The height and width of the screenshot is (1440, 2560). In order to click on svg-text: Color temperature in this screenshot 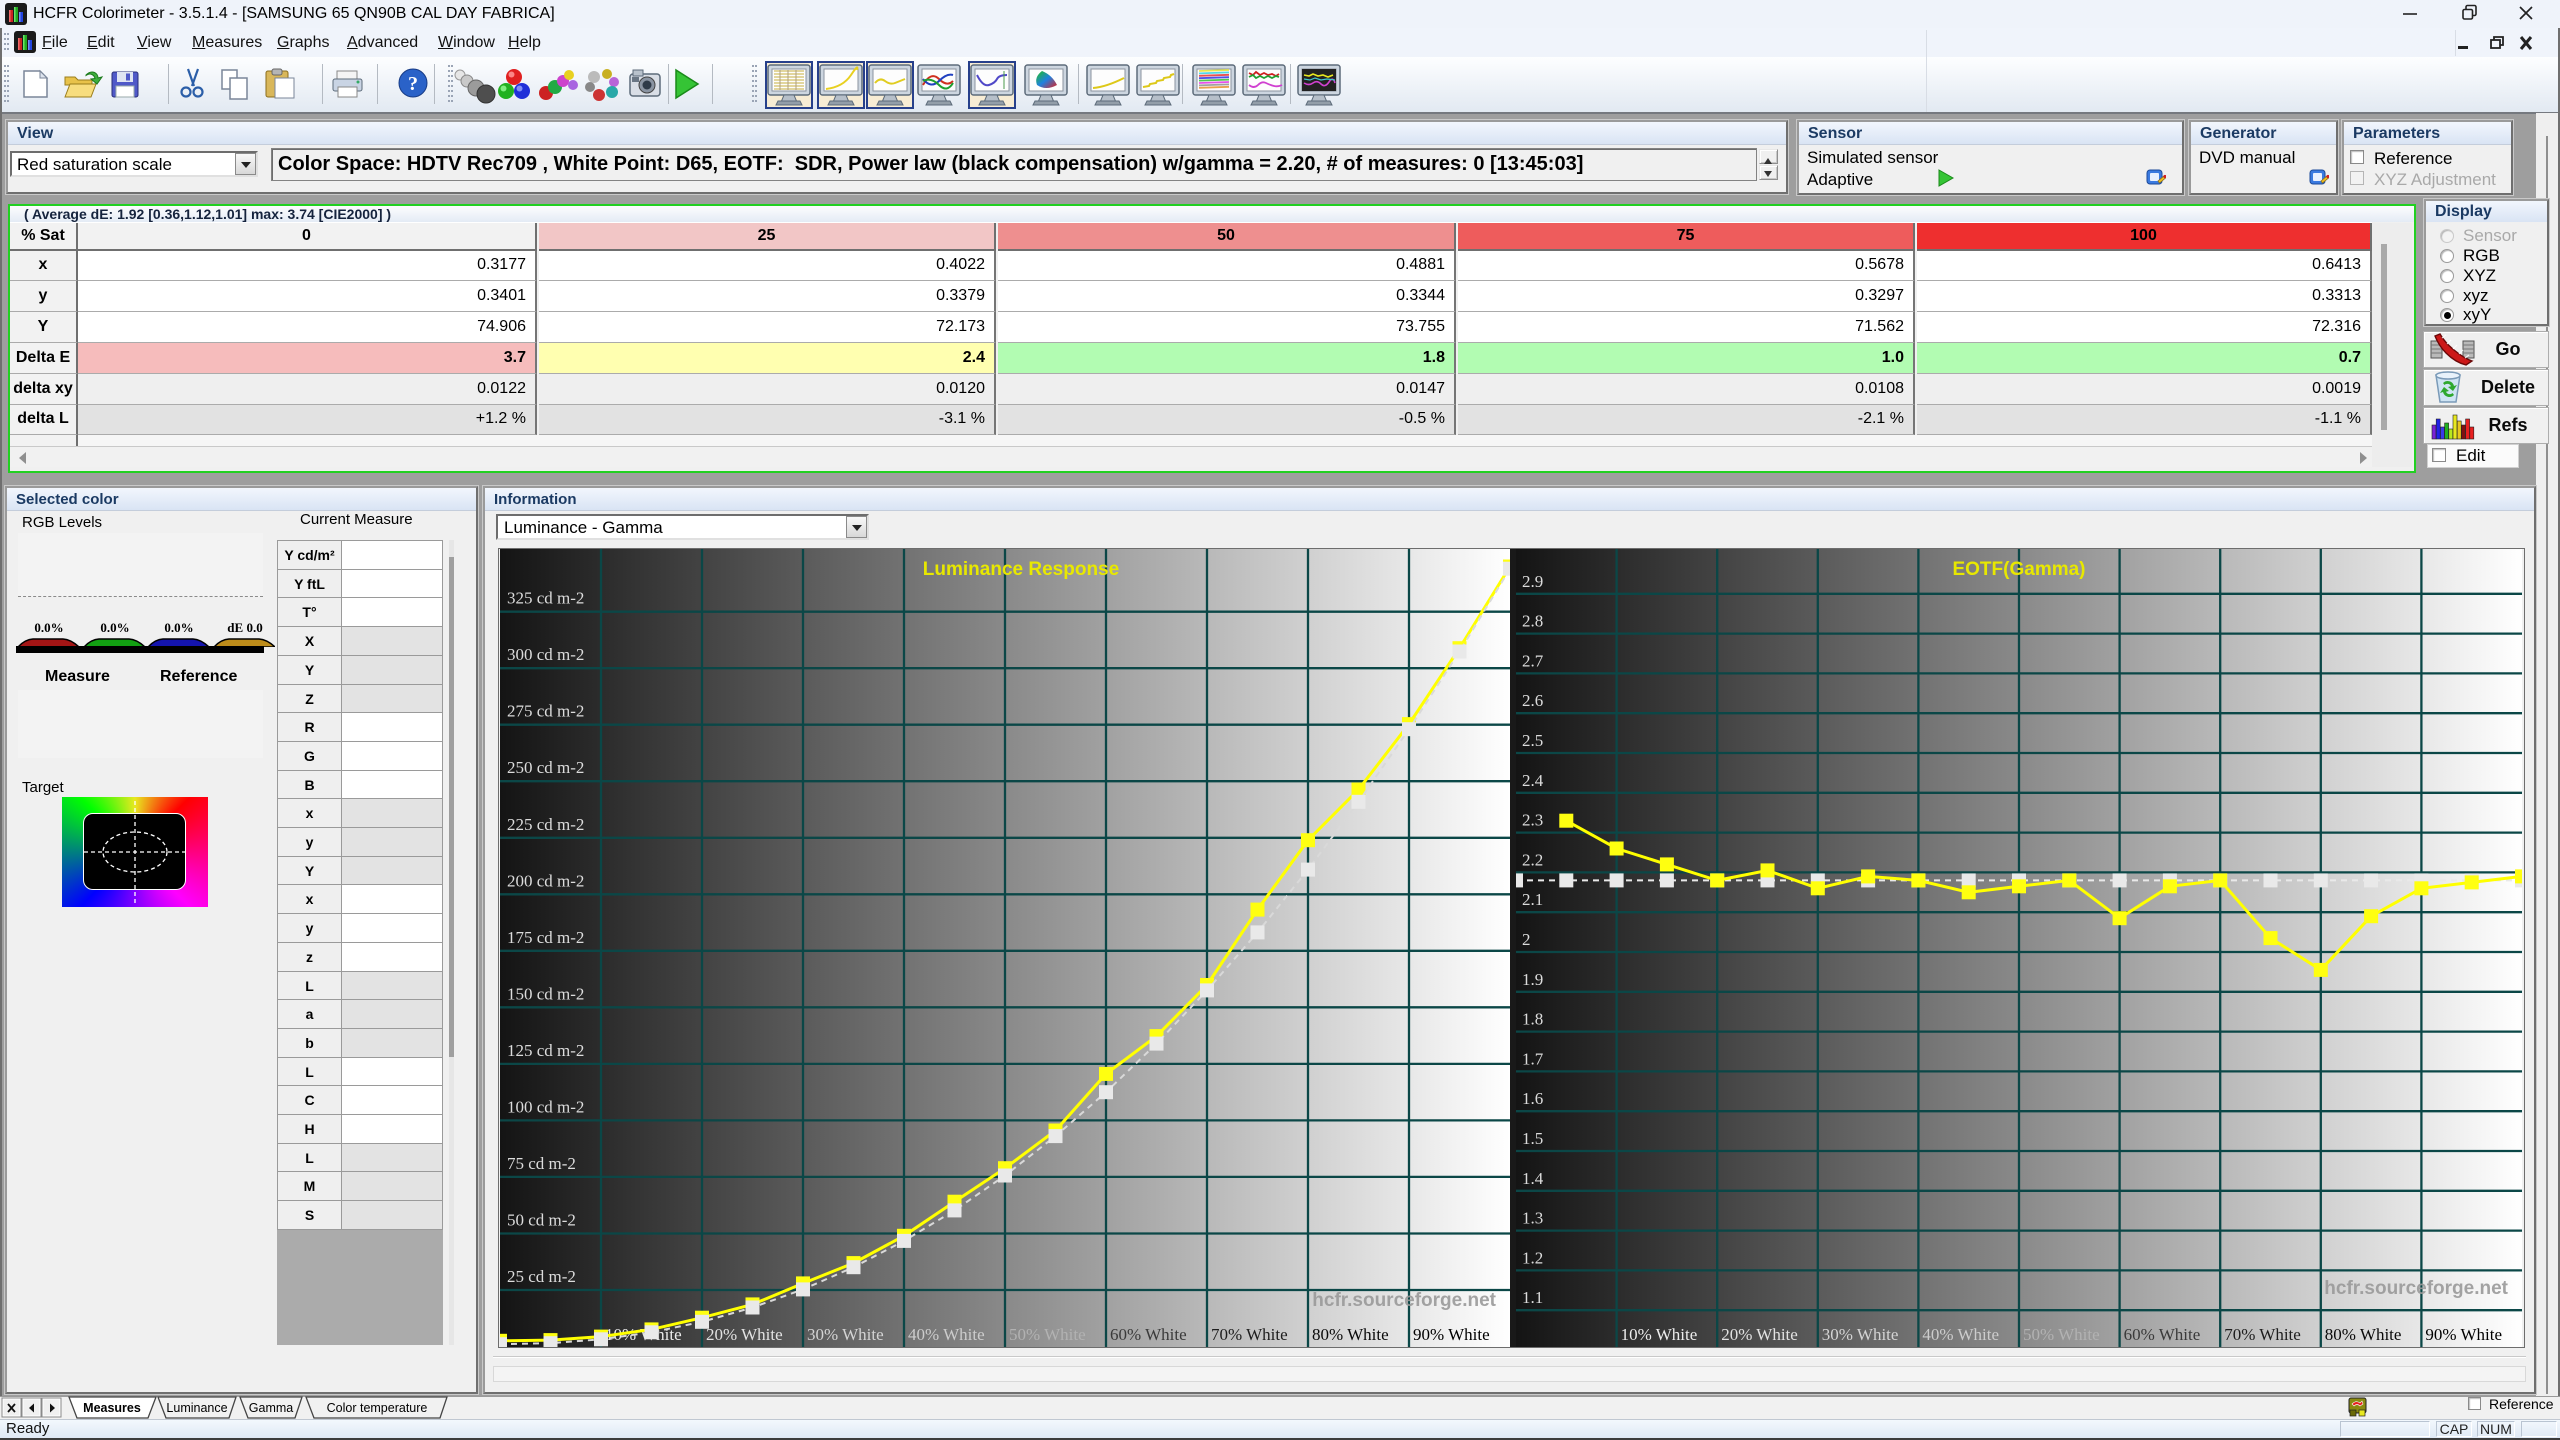, I will do `click(377, 1408)`.